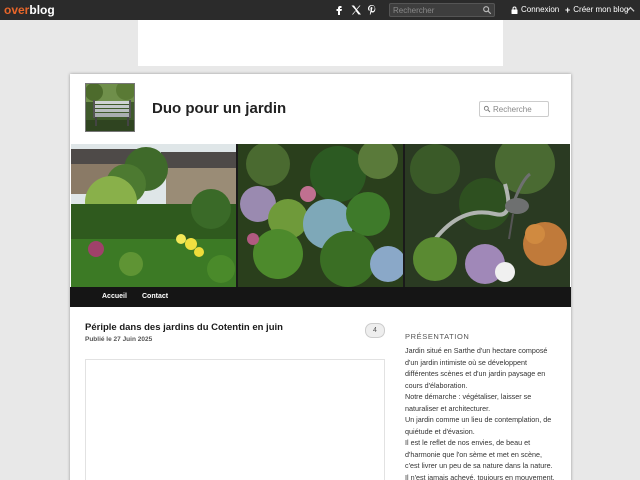  Describe the element at coordinates (514, 10) in the screenshot. I see `lock-icon` at that location.